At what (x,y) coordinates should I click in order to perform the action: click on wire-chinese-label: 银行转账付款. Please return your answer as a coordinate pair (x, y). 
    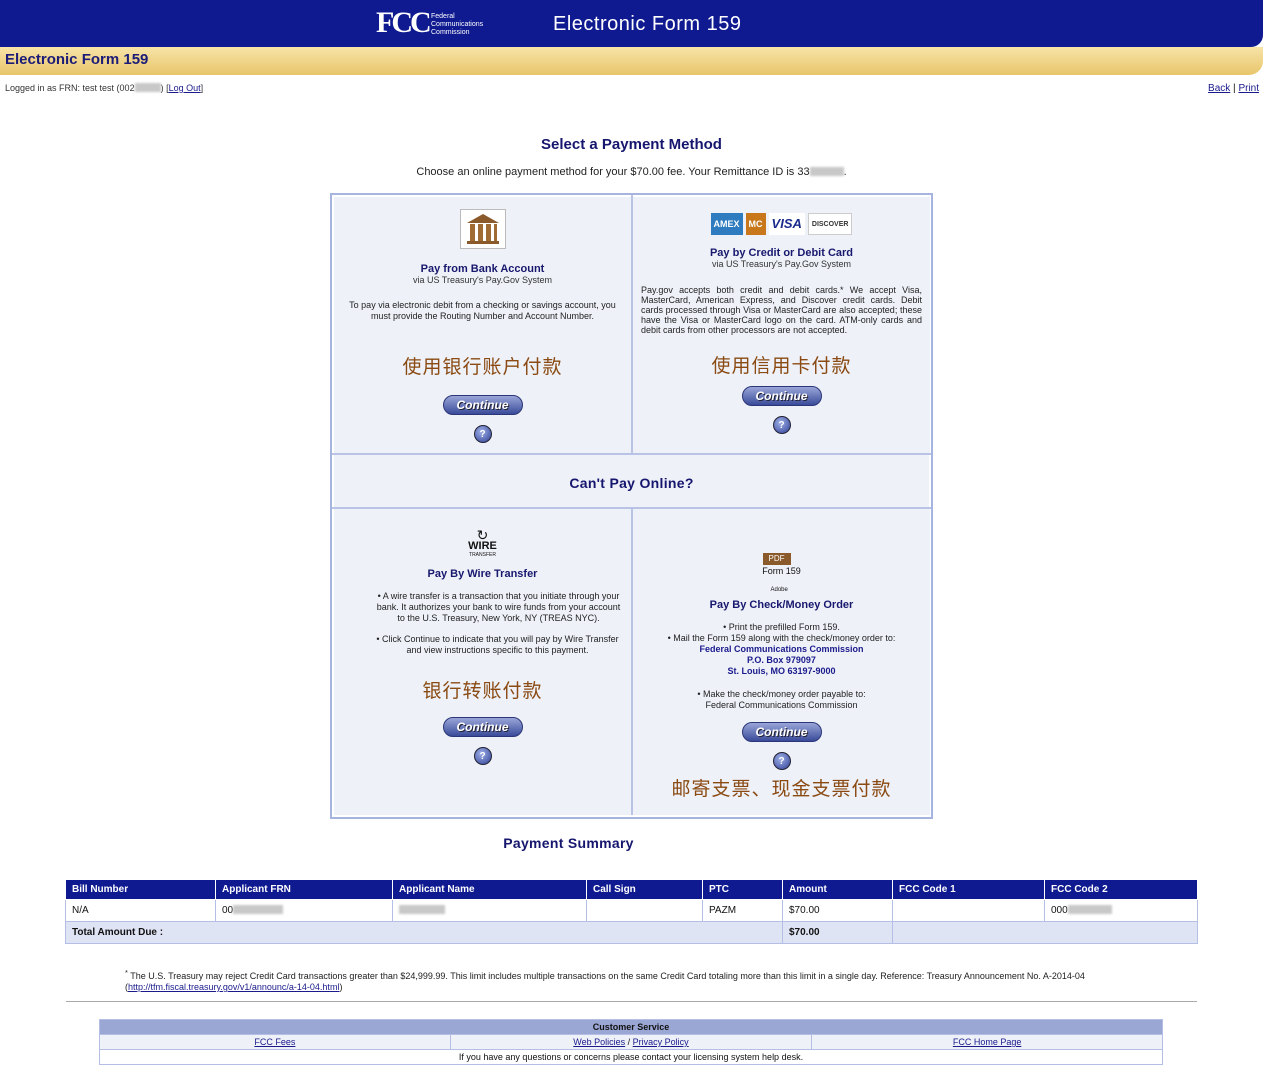
    Looking at the image, I should click on (482, 691).